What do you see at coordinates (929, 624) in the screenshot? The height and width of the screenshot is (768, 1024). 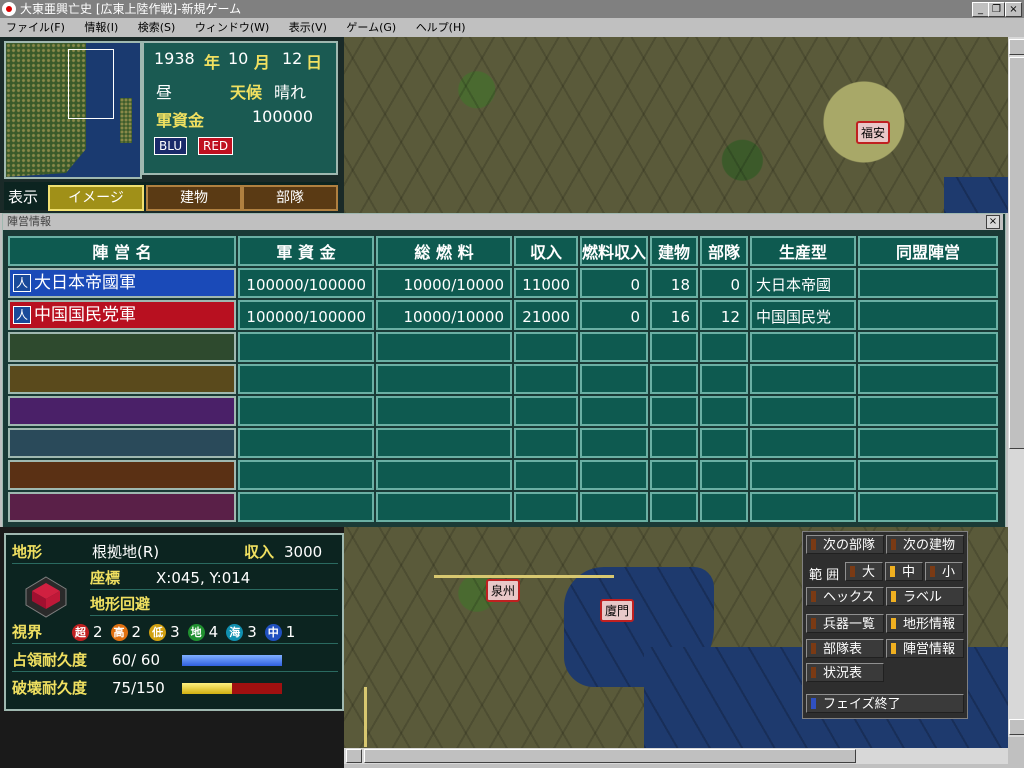 I see `terrain-info-label: 地形情報` at bounding box center [929, 624].